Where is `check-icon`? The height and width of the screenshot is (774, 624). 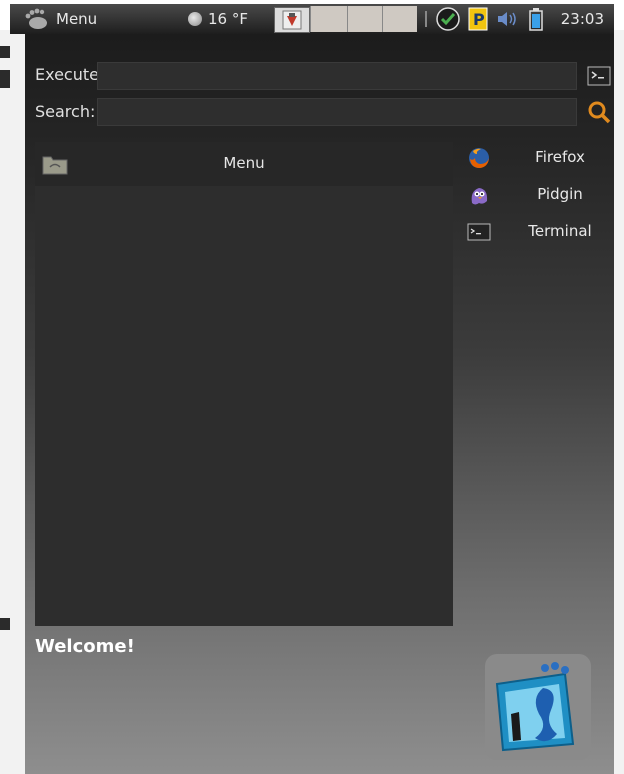 check-icon is located at coordinates (448, 19).